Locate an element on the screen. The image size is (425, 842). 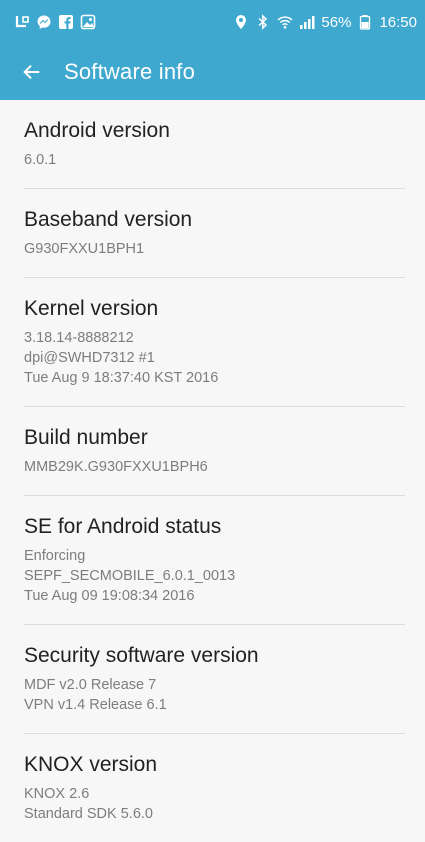
list-item-knox-version: KNOX version KNOX 2.6 Standard SDK 5.6.0 is located at coordinates (214, 788).